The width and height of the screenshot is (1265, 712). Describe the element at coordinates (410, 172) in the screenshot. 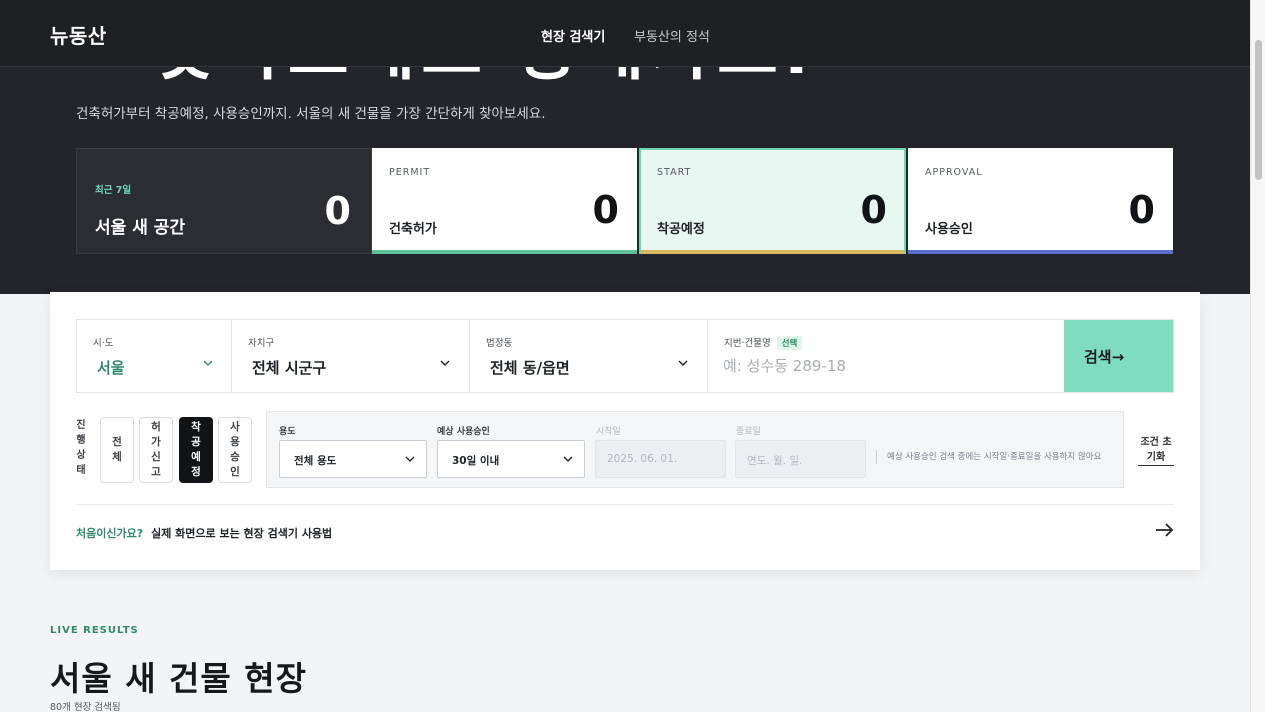

I see `permit-eng-label: PERMIT` at that location.